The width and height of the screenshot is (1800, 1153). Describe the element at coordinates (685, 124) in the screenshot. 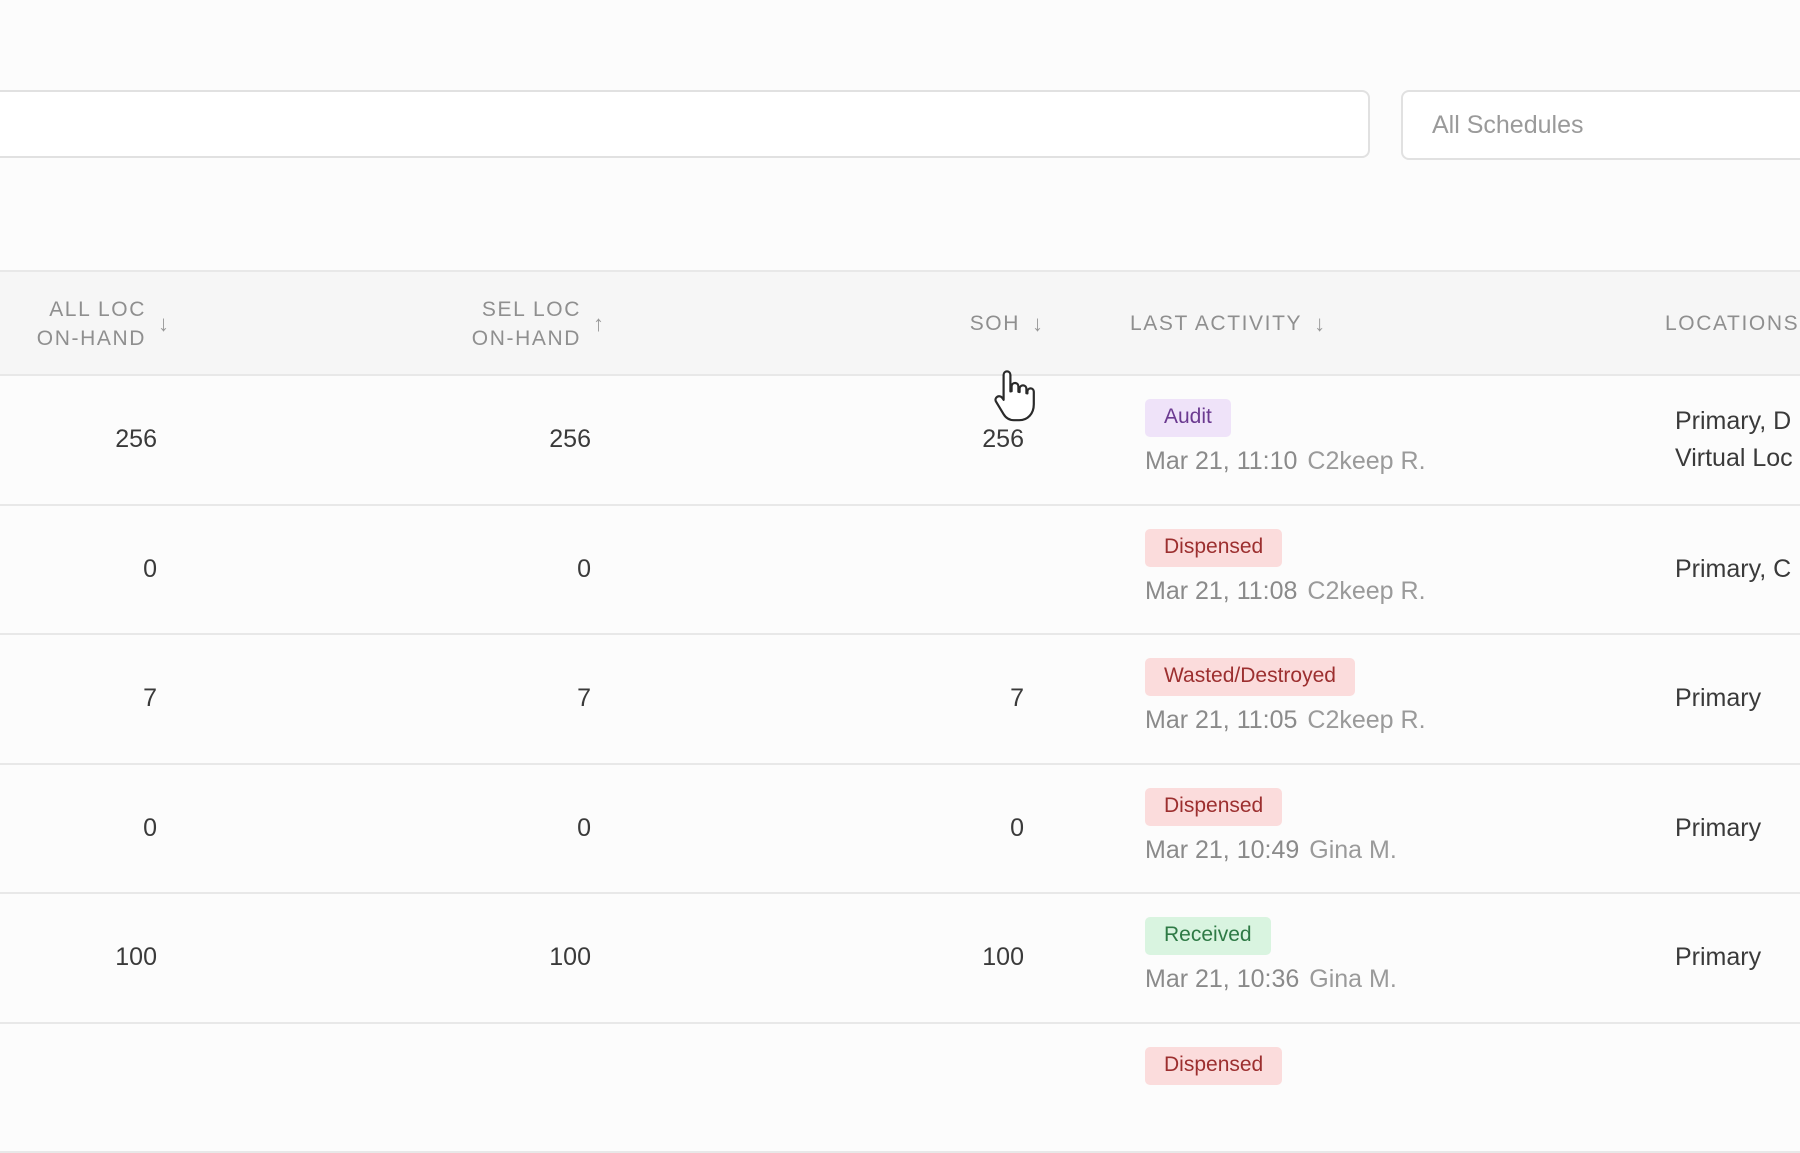

I see `search-input` at that location.